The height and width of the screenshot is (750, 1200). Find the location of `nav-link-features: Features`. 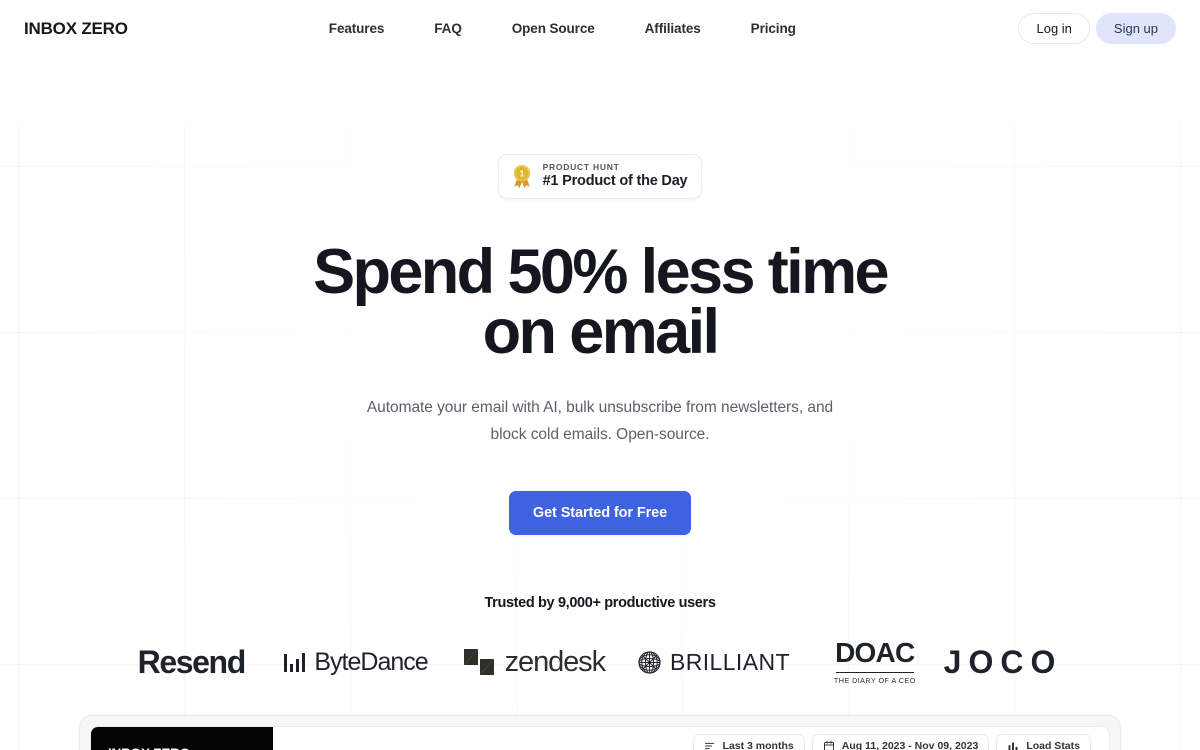

nav-link-features: Features is located at coordinates (356, 28).